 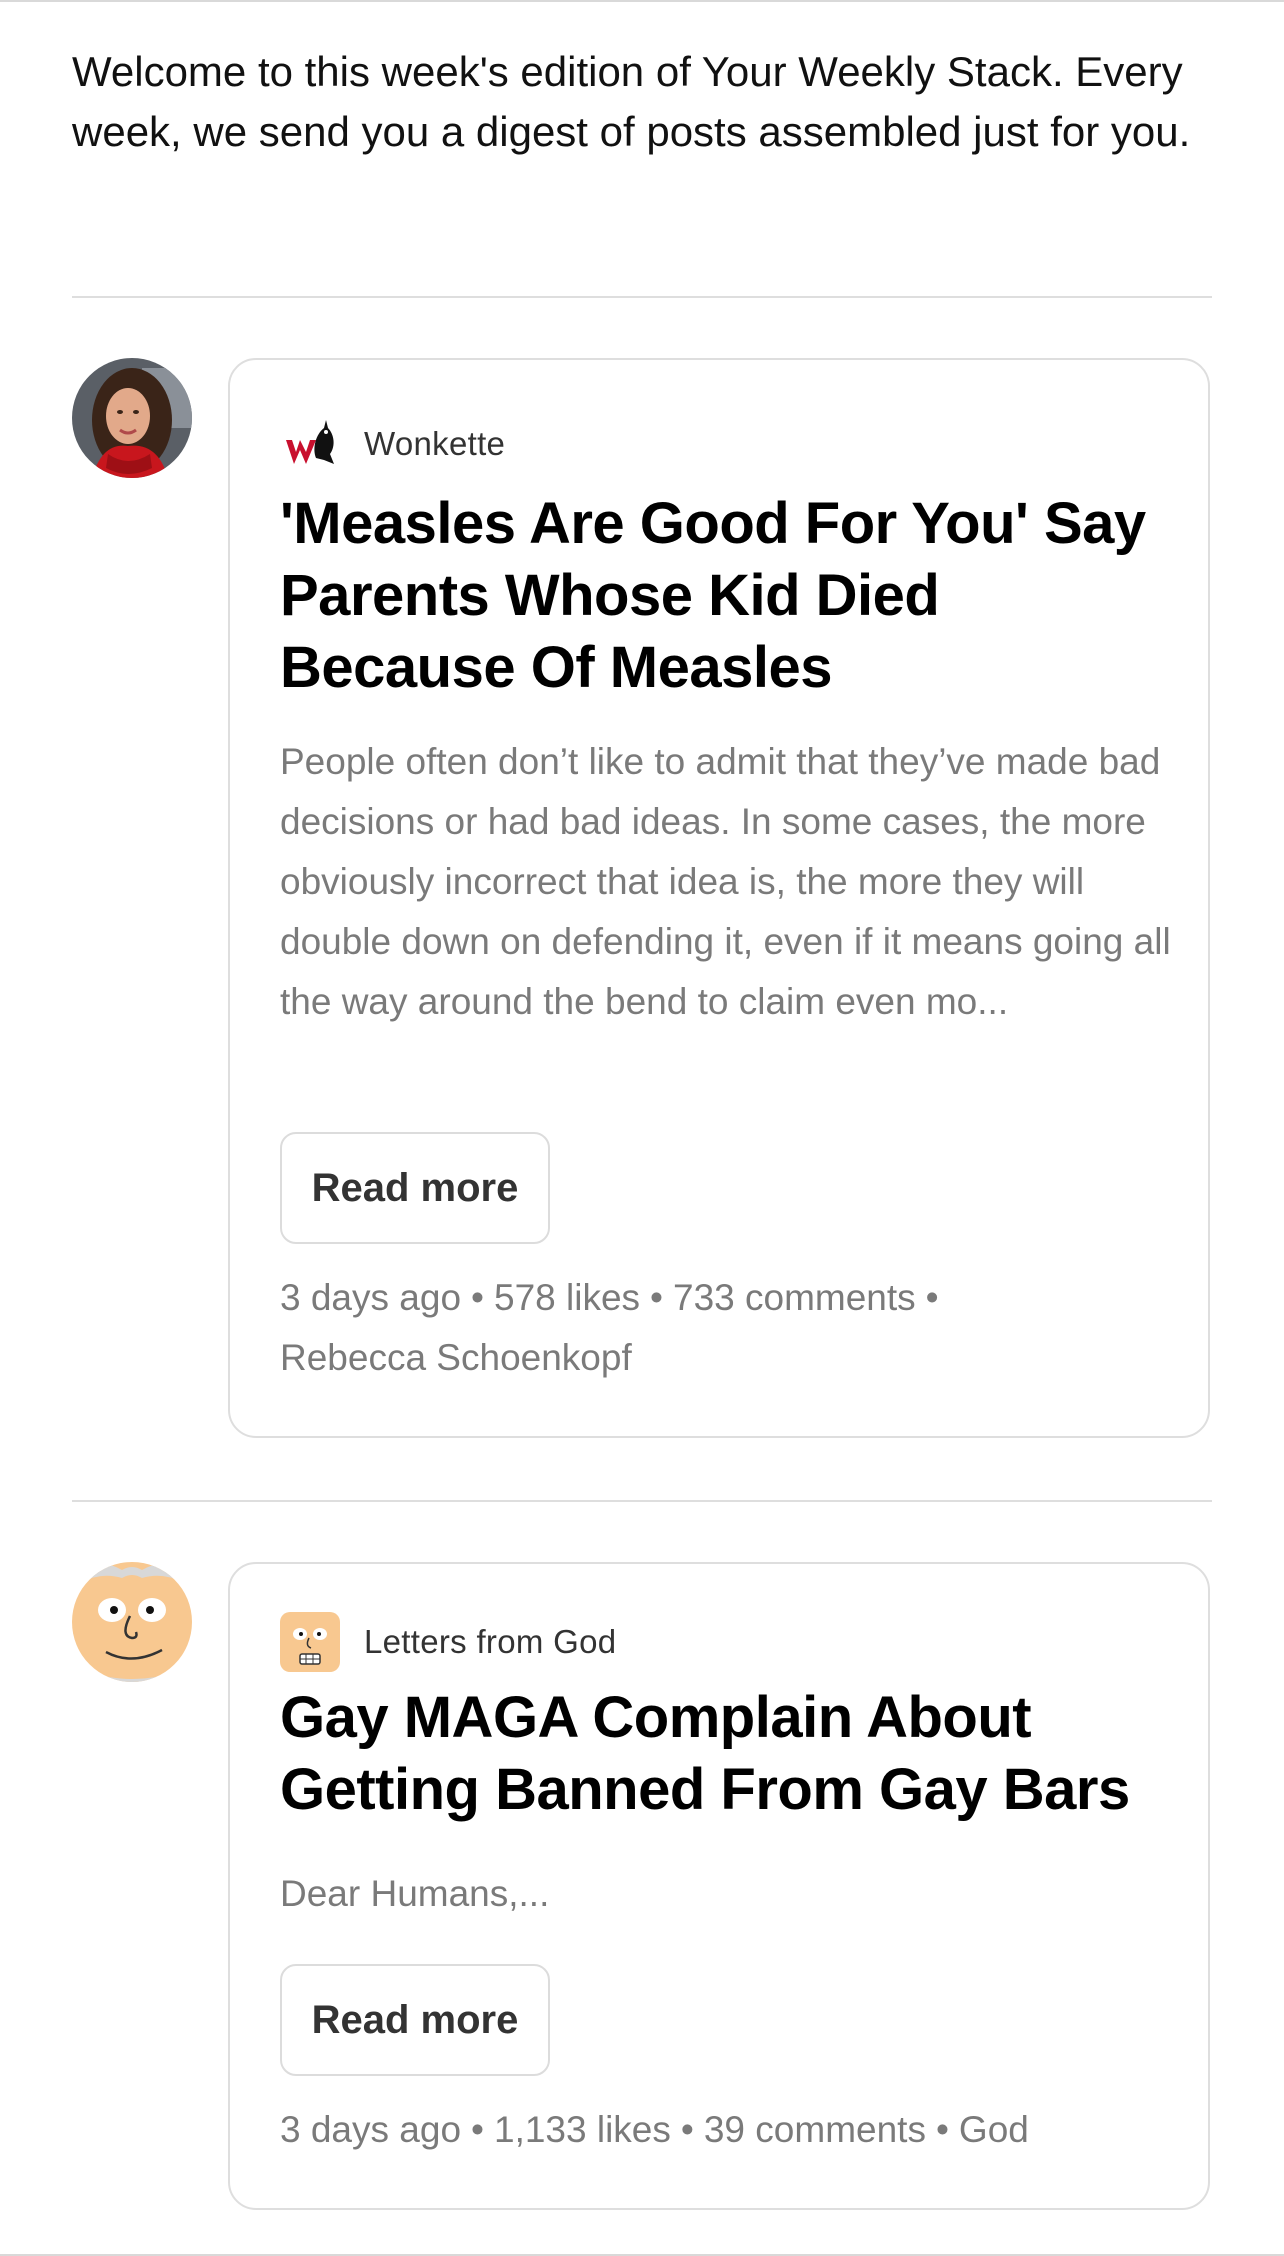 I want to click on post-meta: 3 days ago • 1,133 likes • 39 comments • God, so click(x=730, y=2130).